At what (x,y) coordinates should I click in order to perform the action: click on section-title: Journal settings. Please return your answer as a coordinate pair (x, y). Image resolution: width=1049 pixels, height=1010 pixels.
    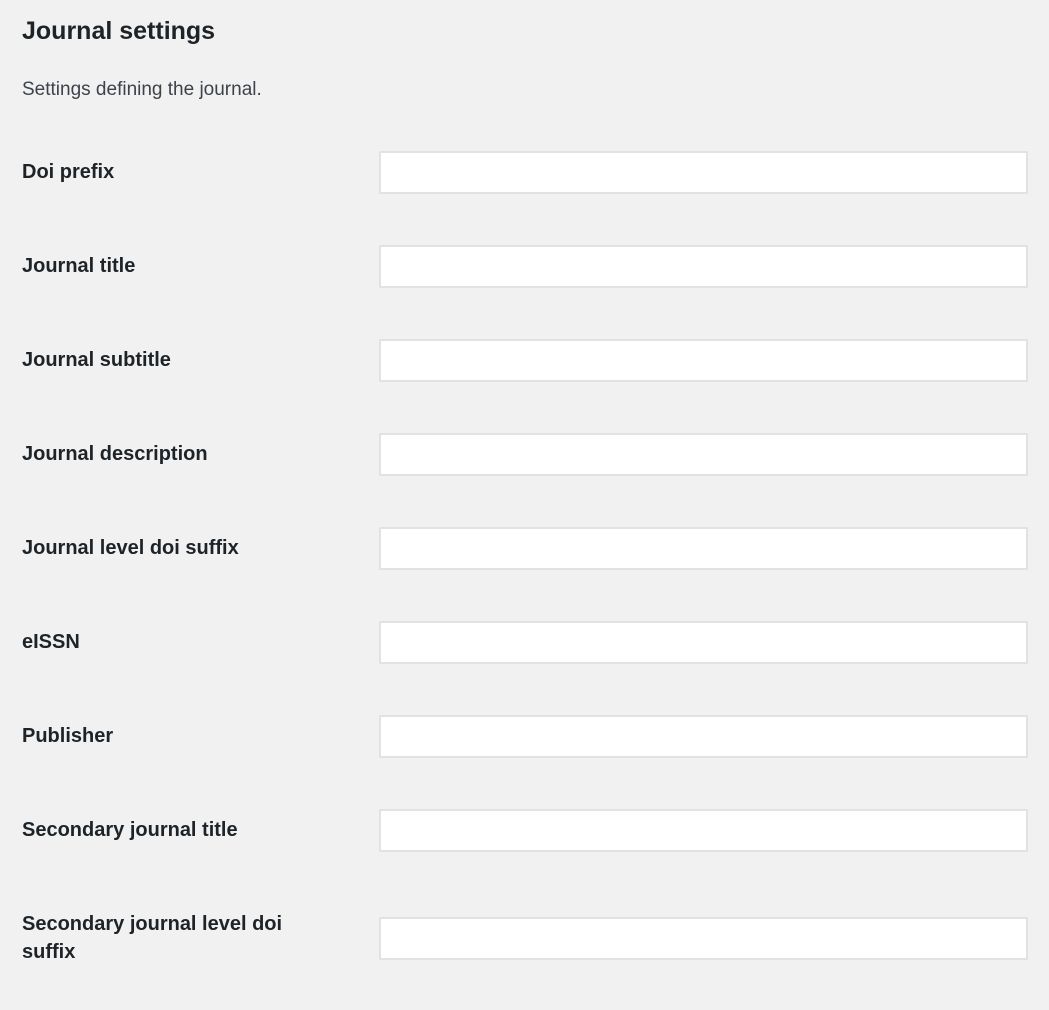
    Looking at the image, I should click on (119, 31).